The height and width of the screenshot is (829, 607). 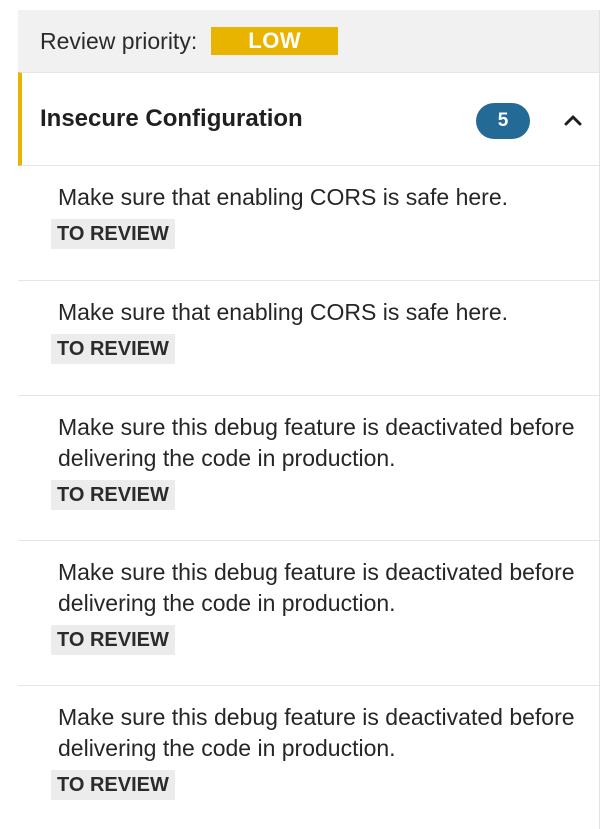 I want to click on issue-count-badge: 5, so click(x=503, y=121).